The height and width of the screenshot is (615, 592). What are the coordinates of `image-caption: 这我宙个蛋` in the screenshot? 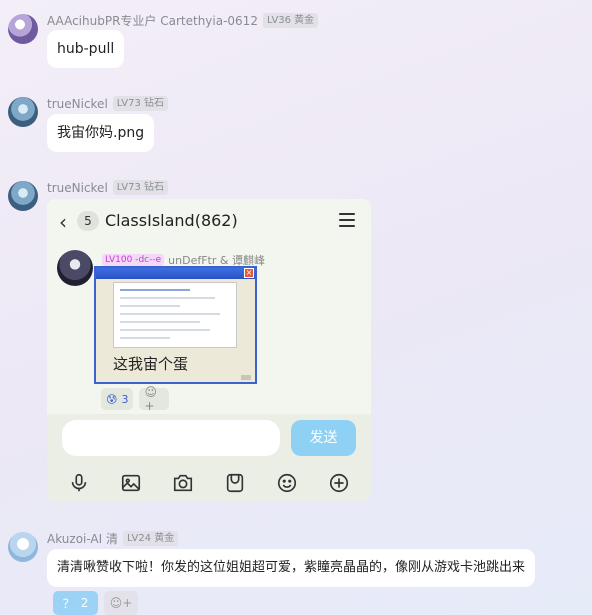 It's located at (151, 364).